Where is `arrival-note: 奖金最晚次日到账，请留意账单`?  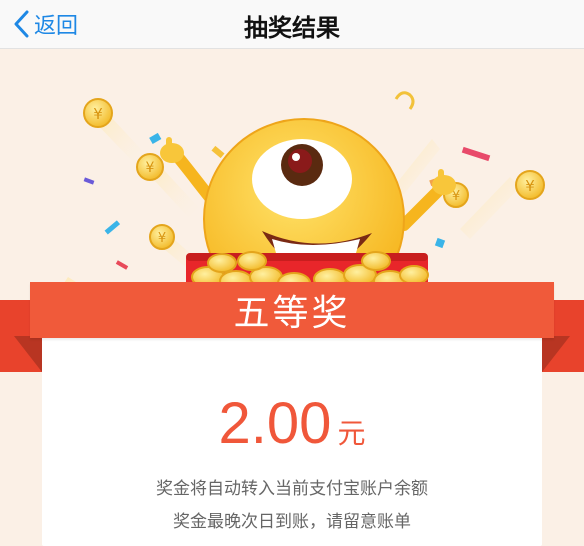
arrival-note: 奖金最晚次日到账，请留意账单 is located at coordinates (292, 522).